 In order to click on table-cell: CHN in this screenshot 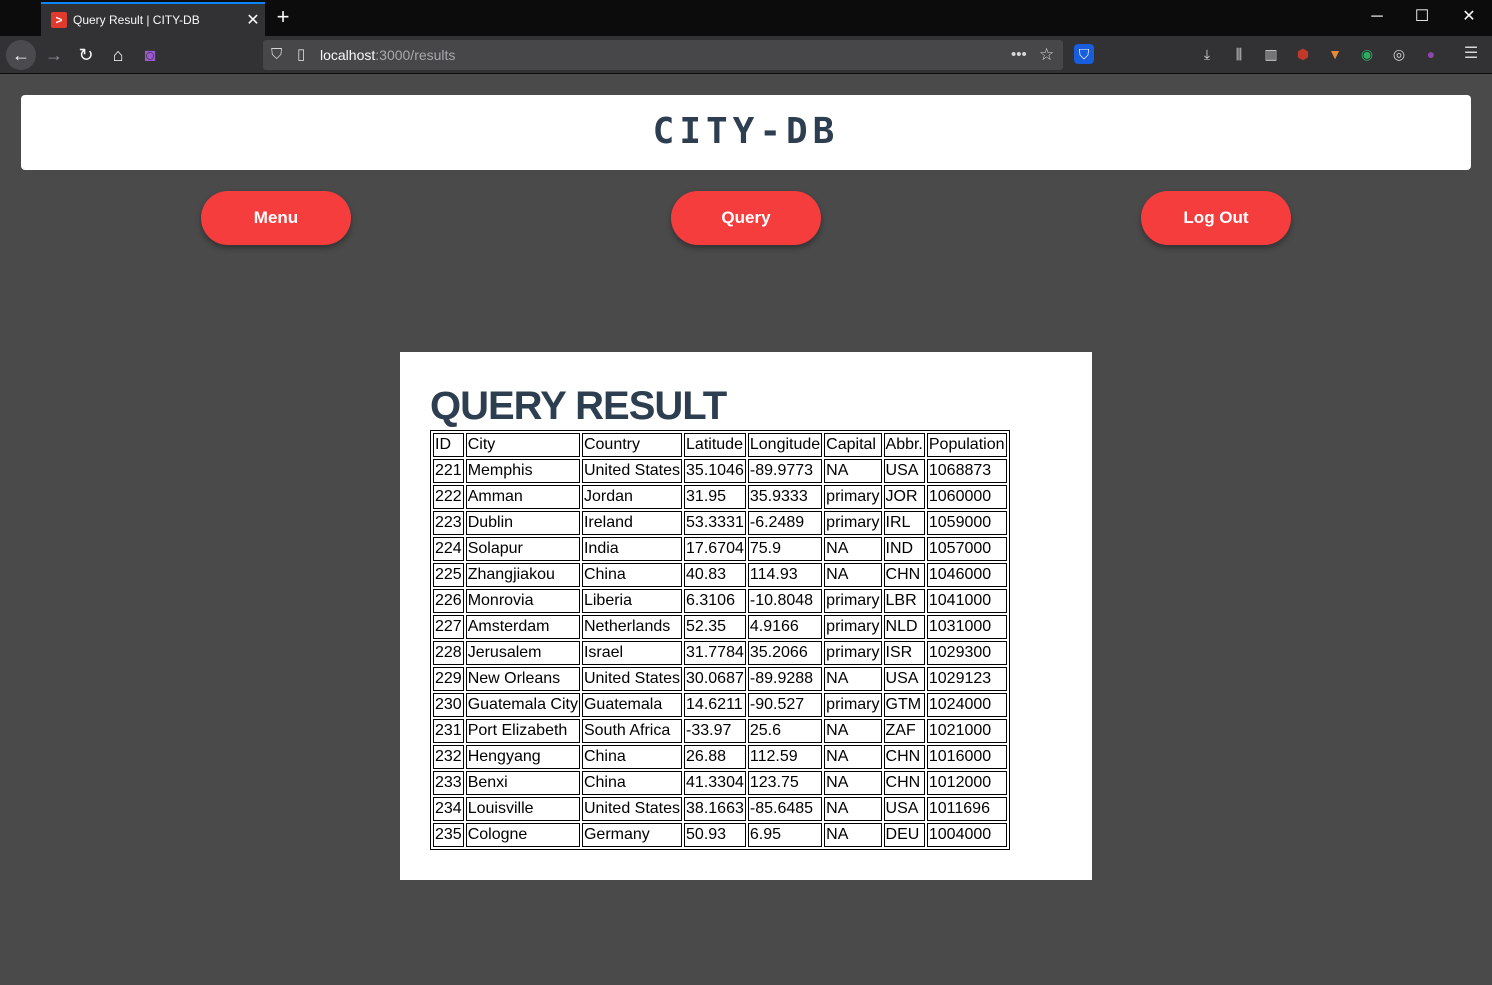, I will do `click(904, 783)`.